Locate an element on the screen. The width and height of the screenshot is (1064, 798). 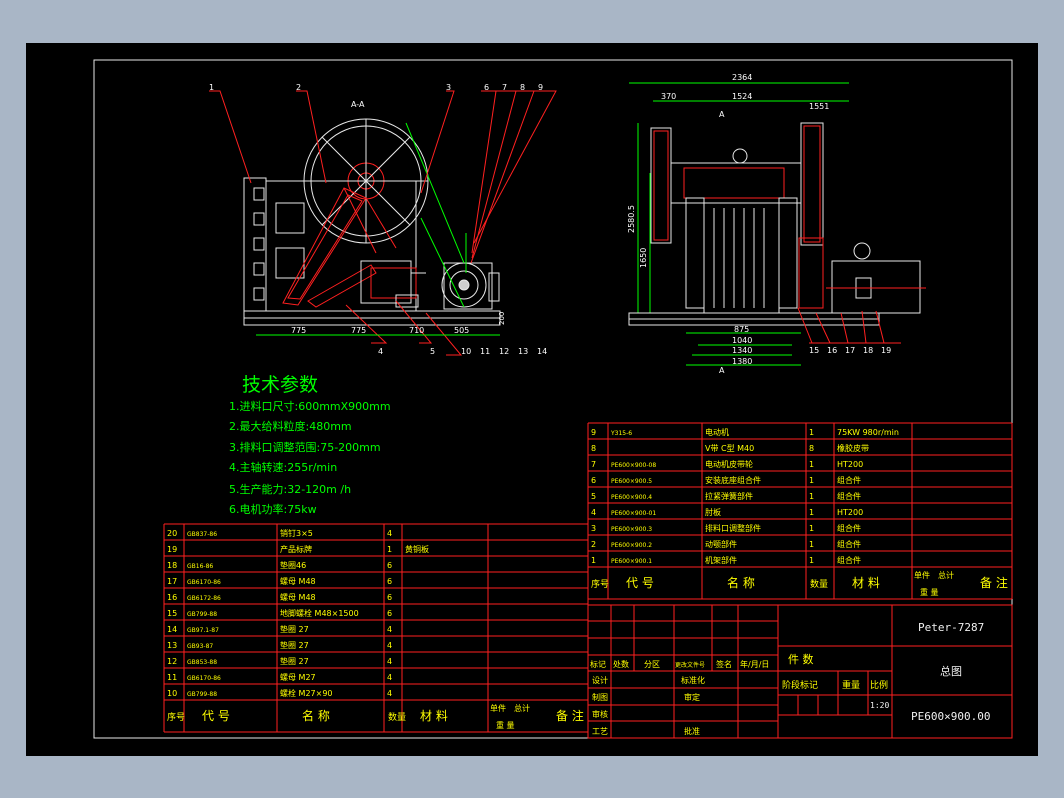
bom-left-cell-name: 地脚螺栓 M48×1500 is located at coordinates (319, 613).